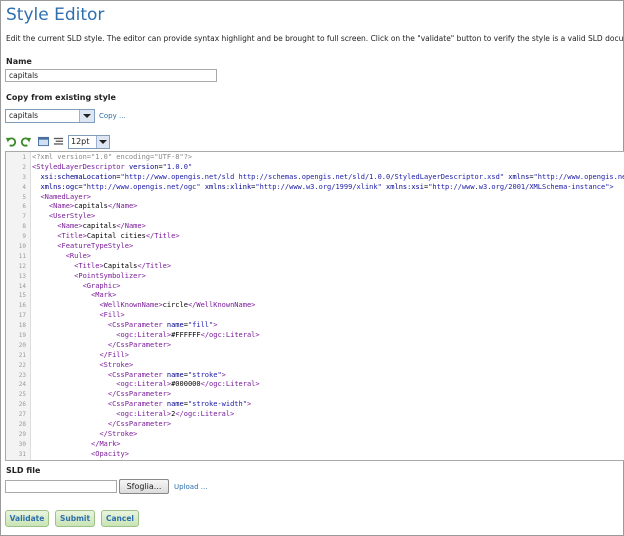  What do you see at coordinates (221, 305) in the screenshot?
I see `code-token: </WellKnownName>` at bounding box center [221, 305].